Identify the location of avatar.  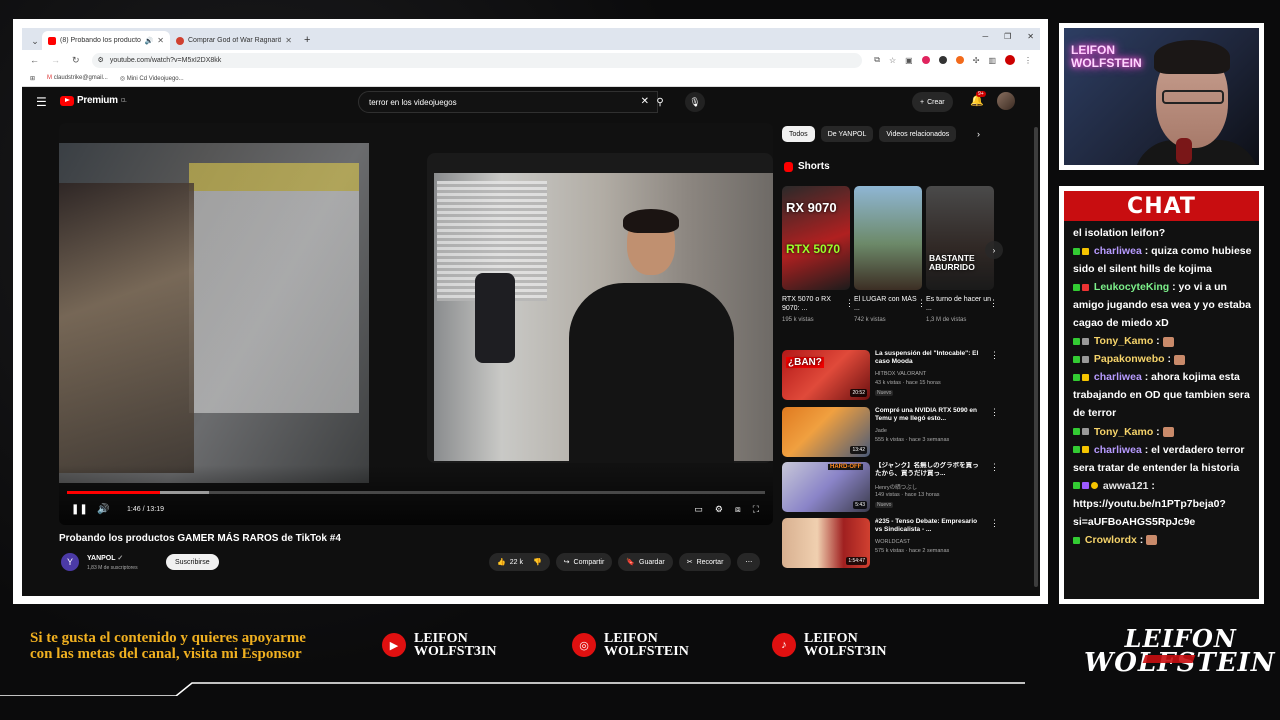
(1006, 101).